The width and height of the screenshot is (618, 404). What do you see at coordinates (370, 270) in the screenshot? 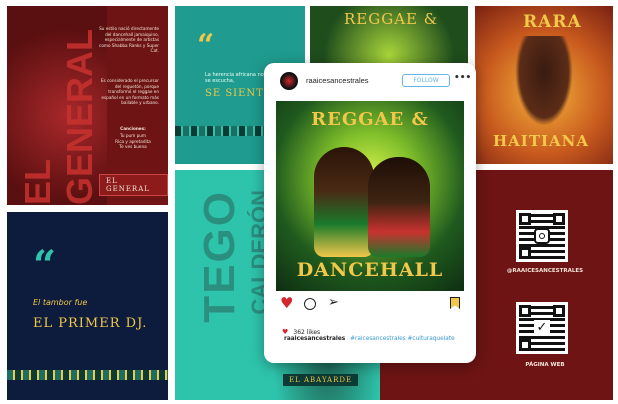
I see `post-image-title-bottom: DANCEHALL` at bounding box center [370, 270].